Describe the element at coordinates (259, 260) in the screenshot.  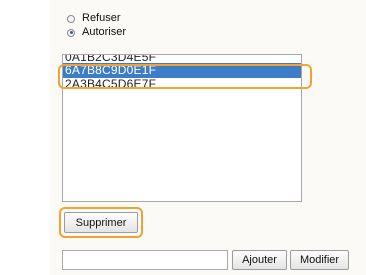
I see `add-button: Ajouter` at that location.